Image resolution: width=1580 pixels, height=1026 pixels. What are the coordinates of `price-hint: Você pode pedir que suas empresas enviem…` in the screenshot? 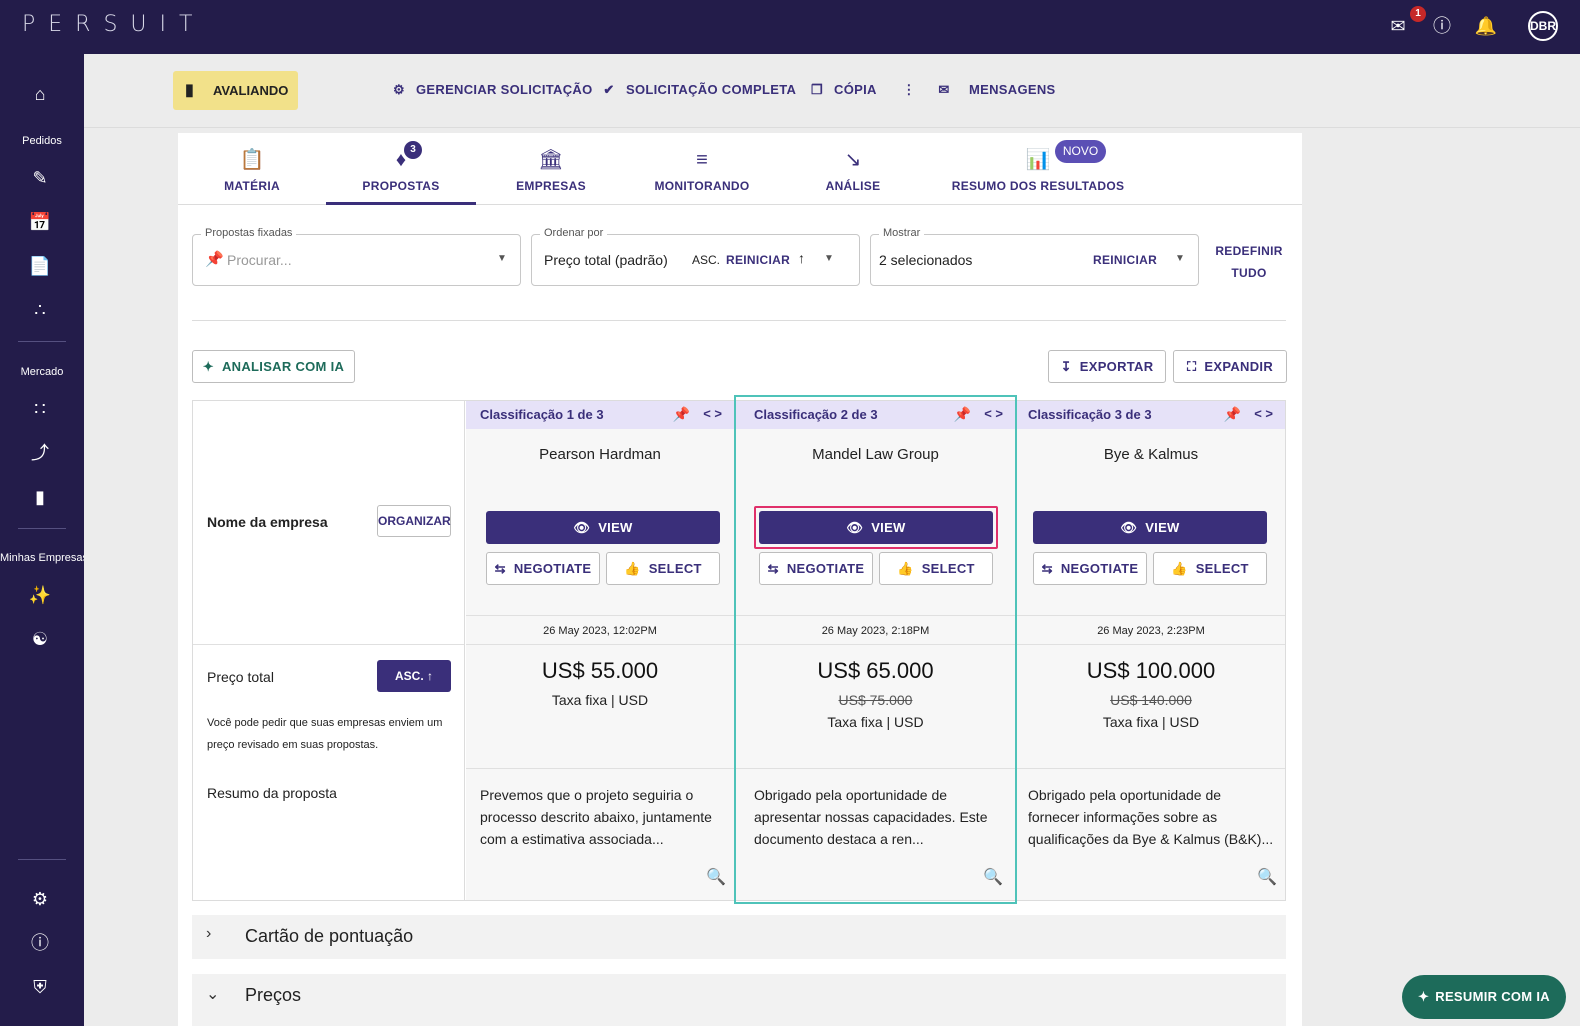 It's located at (325, 734).